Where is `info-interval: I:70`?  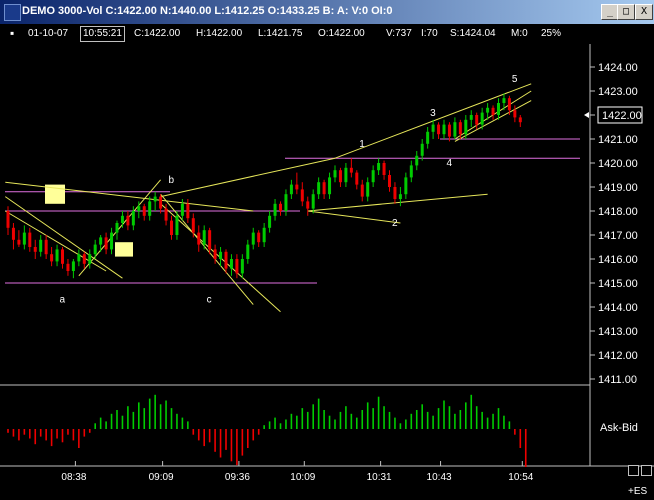 info-interval: I:70 is located at coordinates (429, 33).